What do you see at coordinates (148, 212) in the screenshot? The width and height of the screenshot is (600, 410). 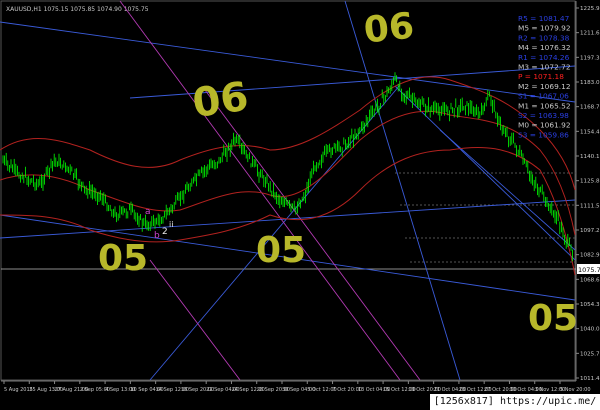 I see `wave-label-a: a` at bounding box center [148, 212].